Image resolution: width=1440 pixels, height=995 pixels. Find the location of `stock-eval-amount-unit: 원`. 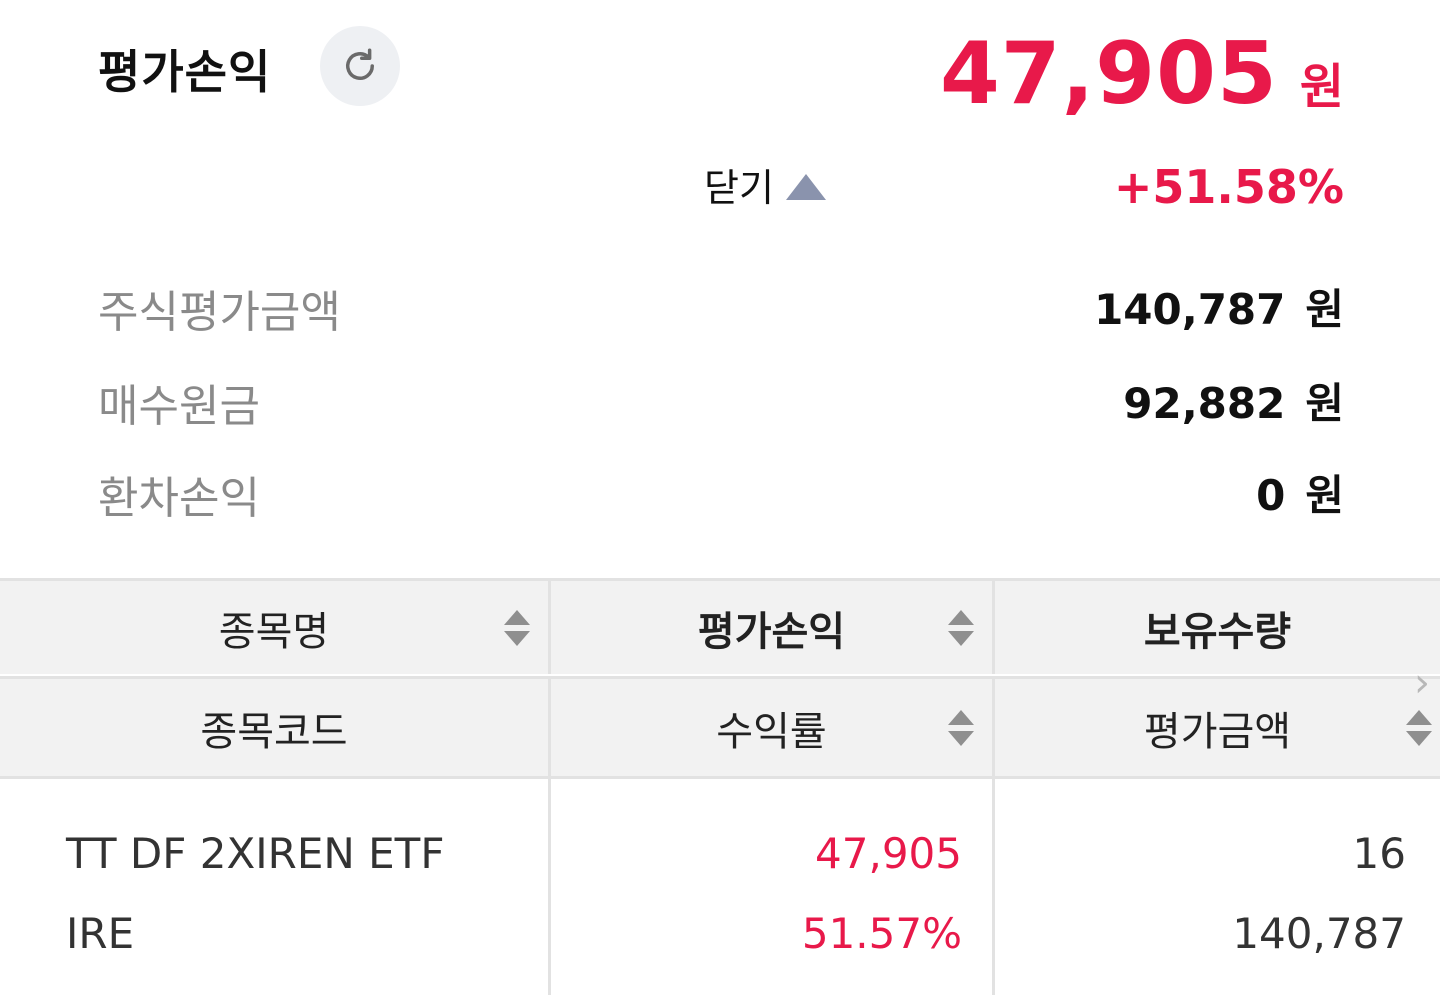

stock-eval-amount-unit: 원 is located at coordinates (1324, 309).